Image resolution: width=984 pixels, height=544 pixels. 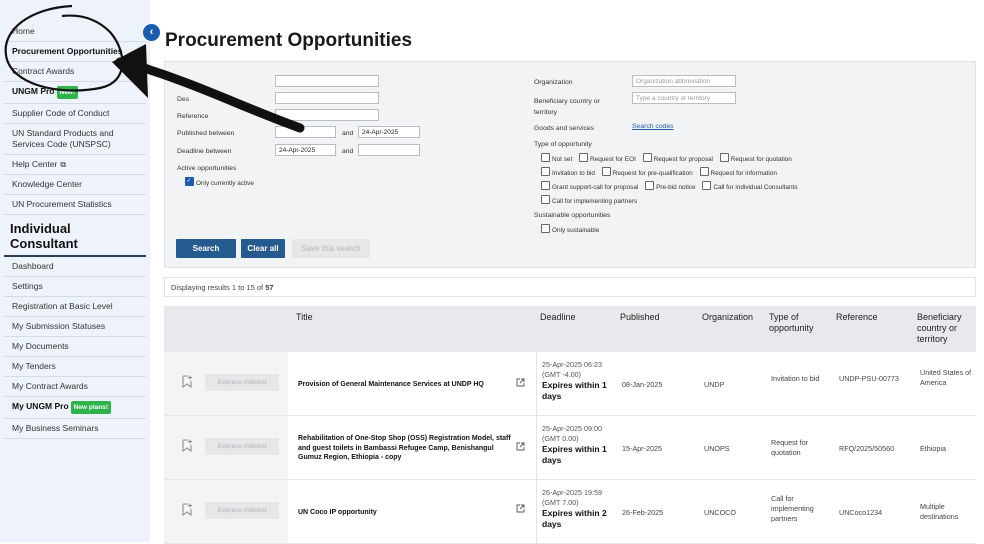 I want to click on sidebar-item-label: Knowledge Center, so click(x=47, y=184).